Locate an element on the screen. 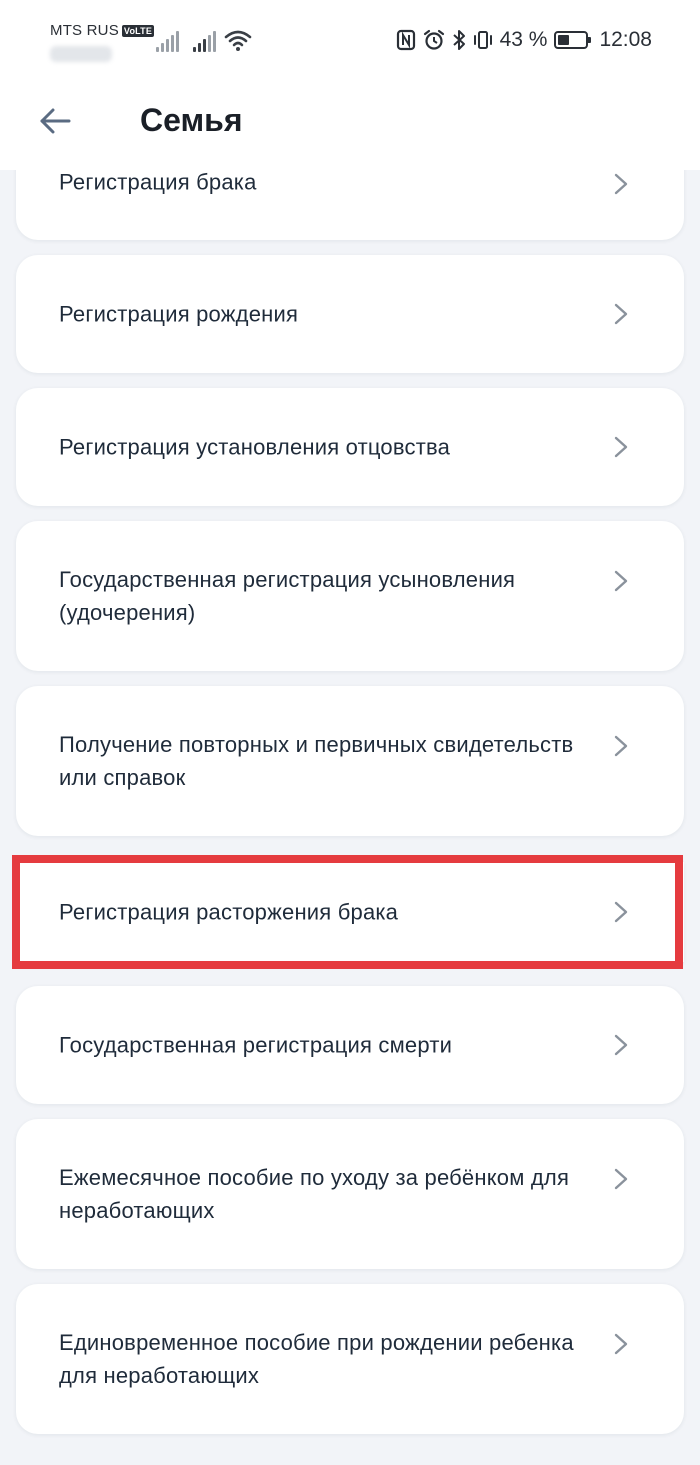 This screenshot has height=1465, width=700. app-header: Семья is located at coordinates (350, 127).